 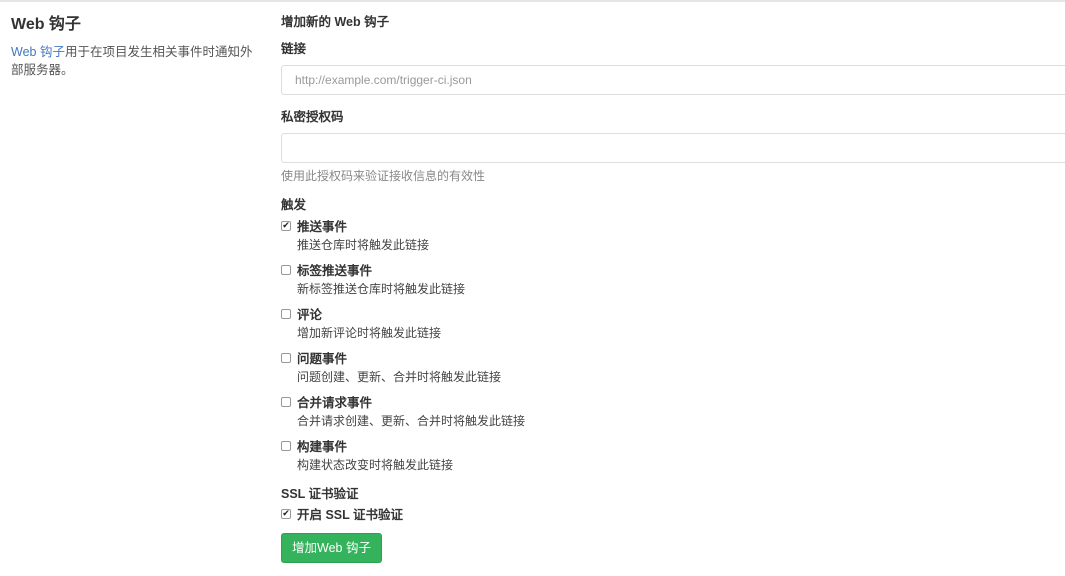 What do you see at coordinates (673, 416) in the screenshot?
I see `event-merge-request: 合并请求事件 合并请求创建、更新、合并时将触发此链接` at bounding box center [673, 416].